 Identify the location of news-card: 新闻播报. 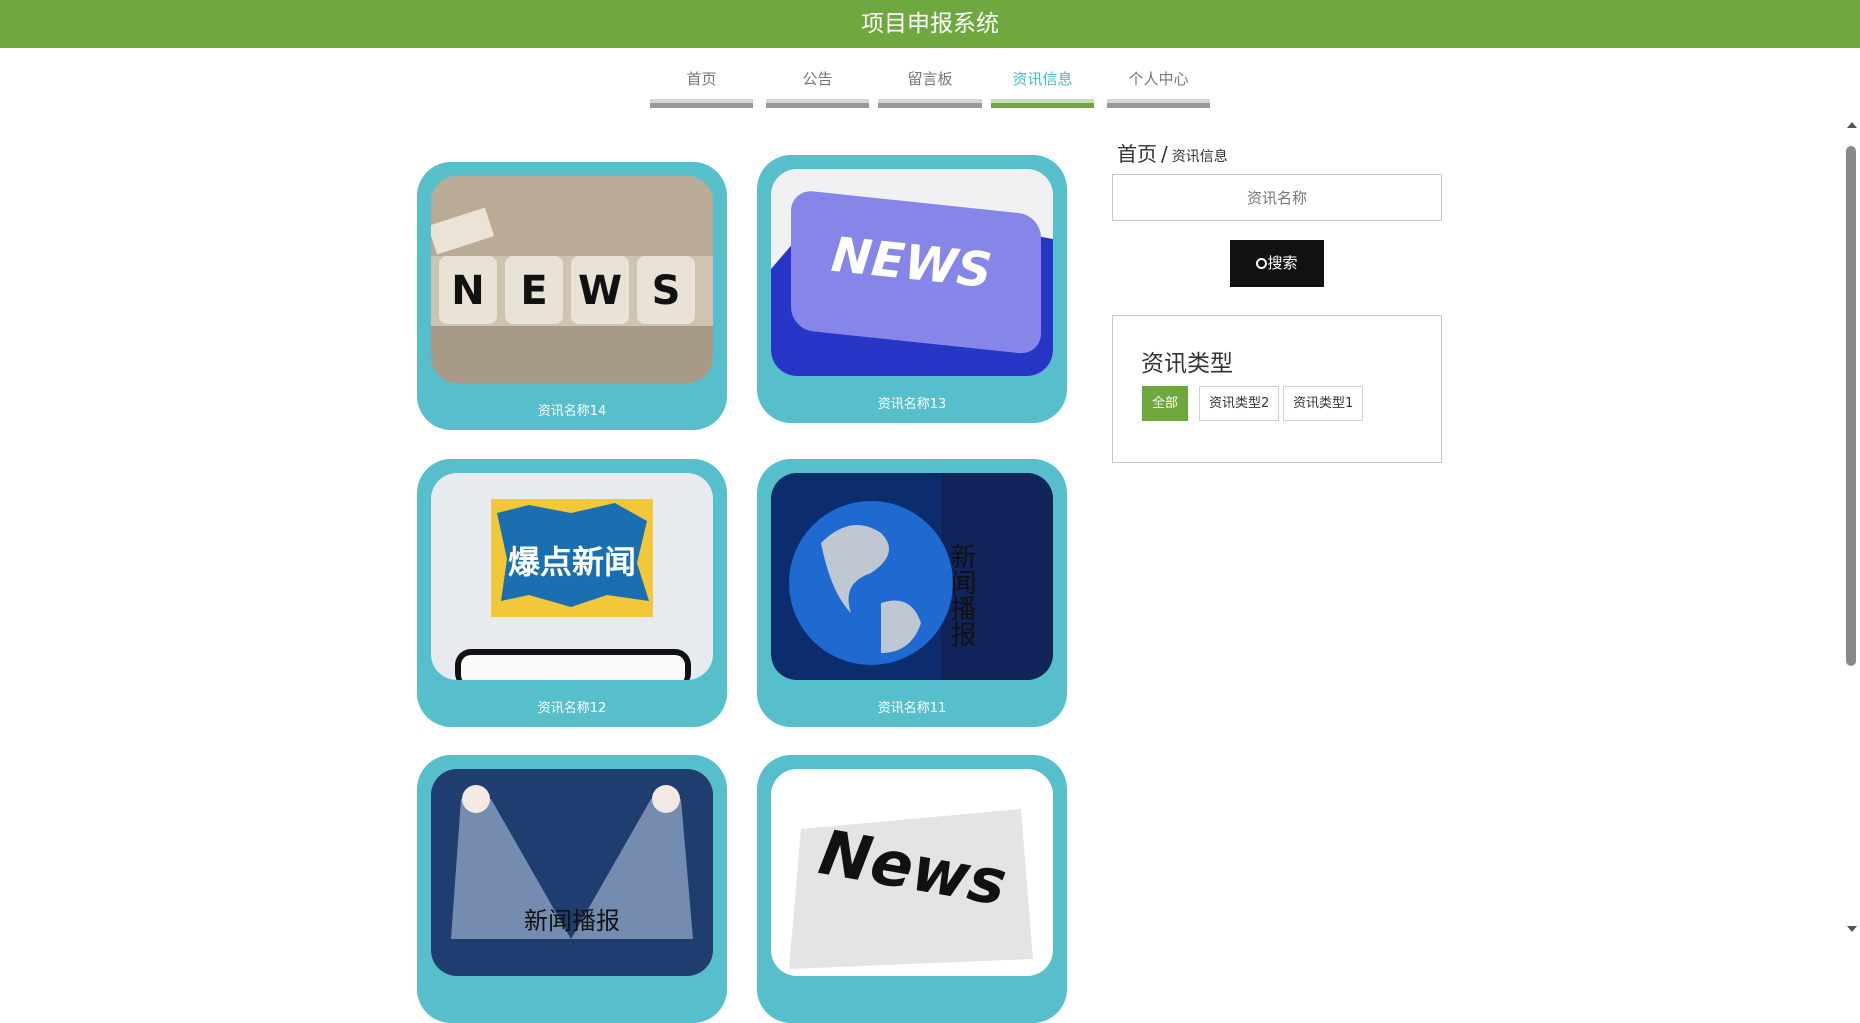
(572, 889).